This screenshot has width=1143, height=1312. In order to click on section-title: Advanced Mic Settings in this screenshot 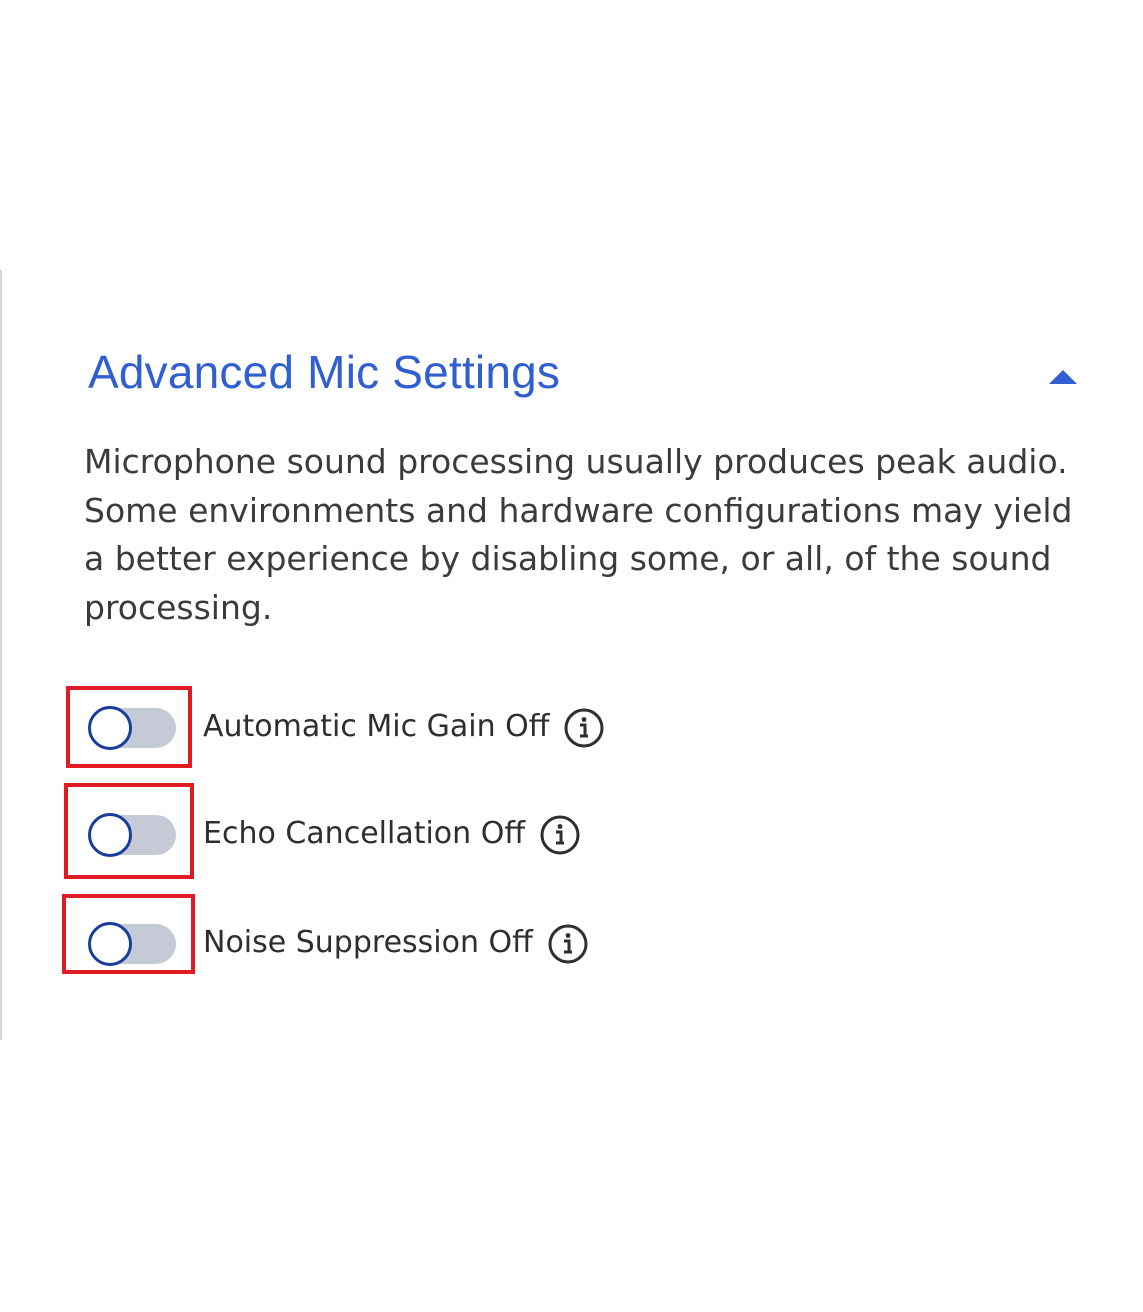, I will do `click(324, 372)`.